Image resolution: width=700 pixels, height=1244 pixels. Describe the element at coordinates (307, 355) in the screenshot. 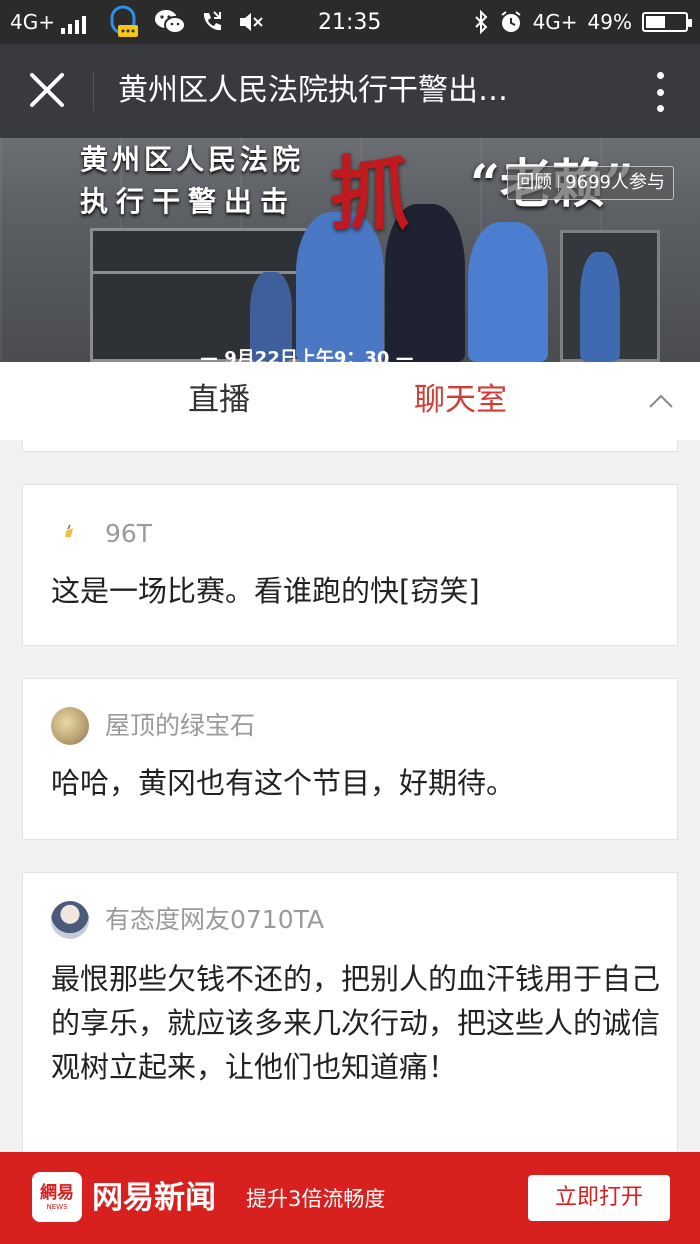

I see `banner-date: — 9月22日上午9：30 —` at that location.